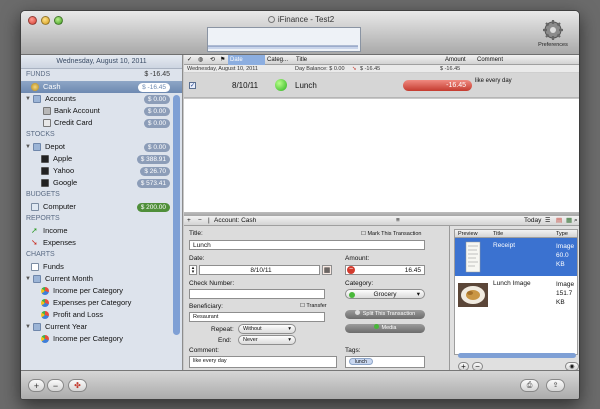 This screenshot has height=409, width=600. What do you see at coordinates (313, 306) in the screenshot?
I see `transfer-checkbox: ☐ Transfer` at bounding box center [313, 306].